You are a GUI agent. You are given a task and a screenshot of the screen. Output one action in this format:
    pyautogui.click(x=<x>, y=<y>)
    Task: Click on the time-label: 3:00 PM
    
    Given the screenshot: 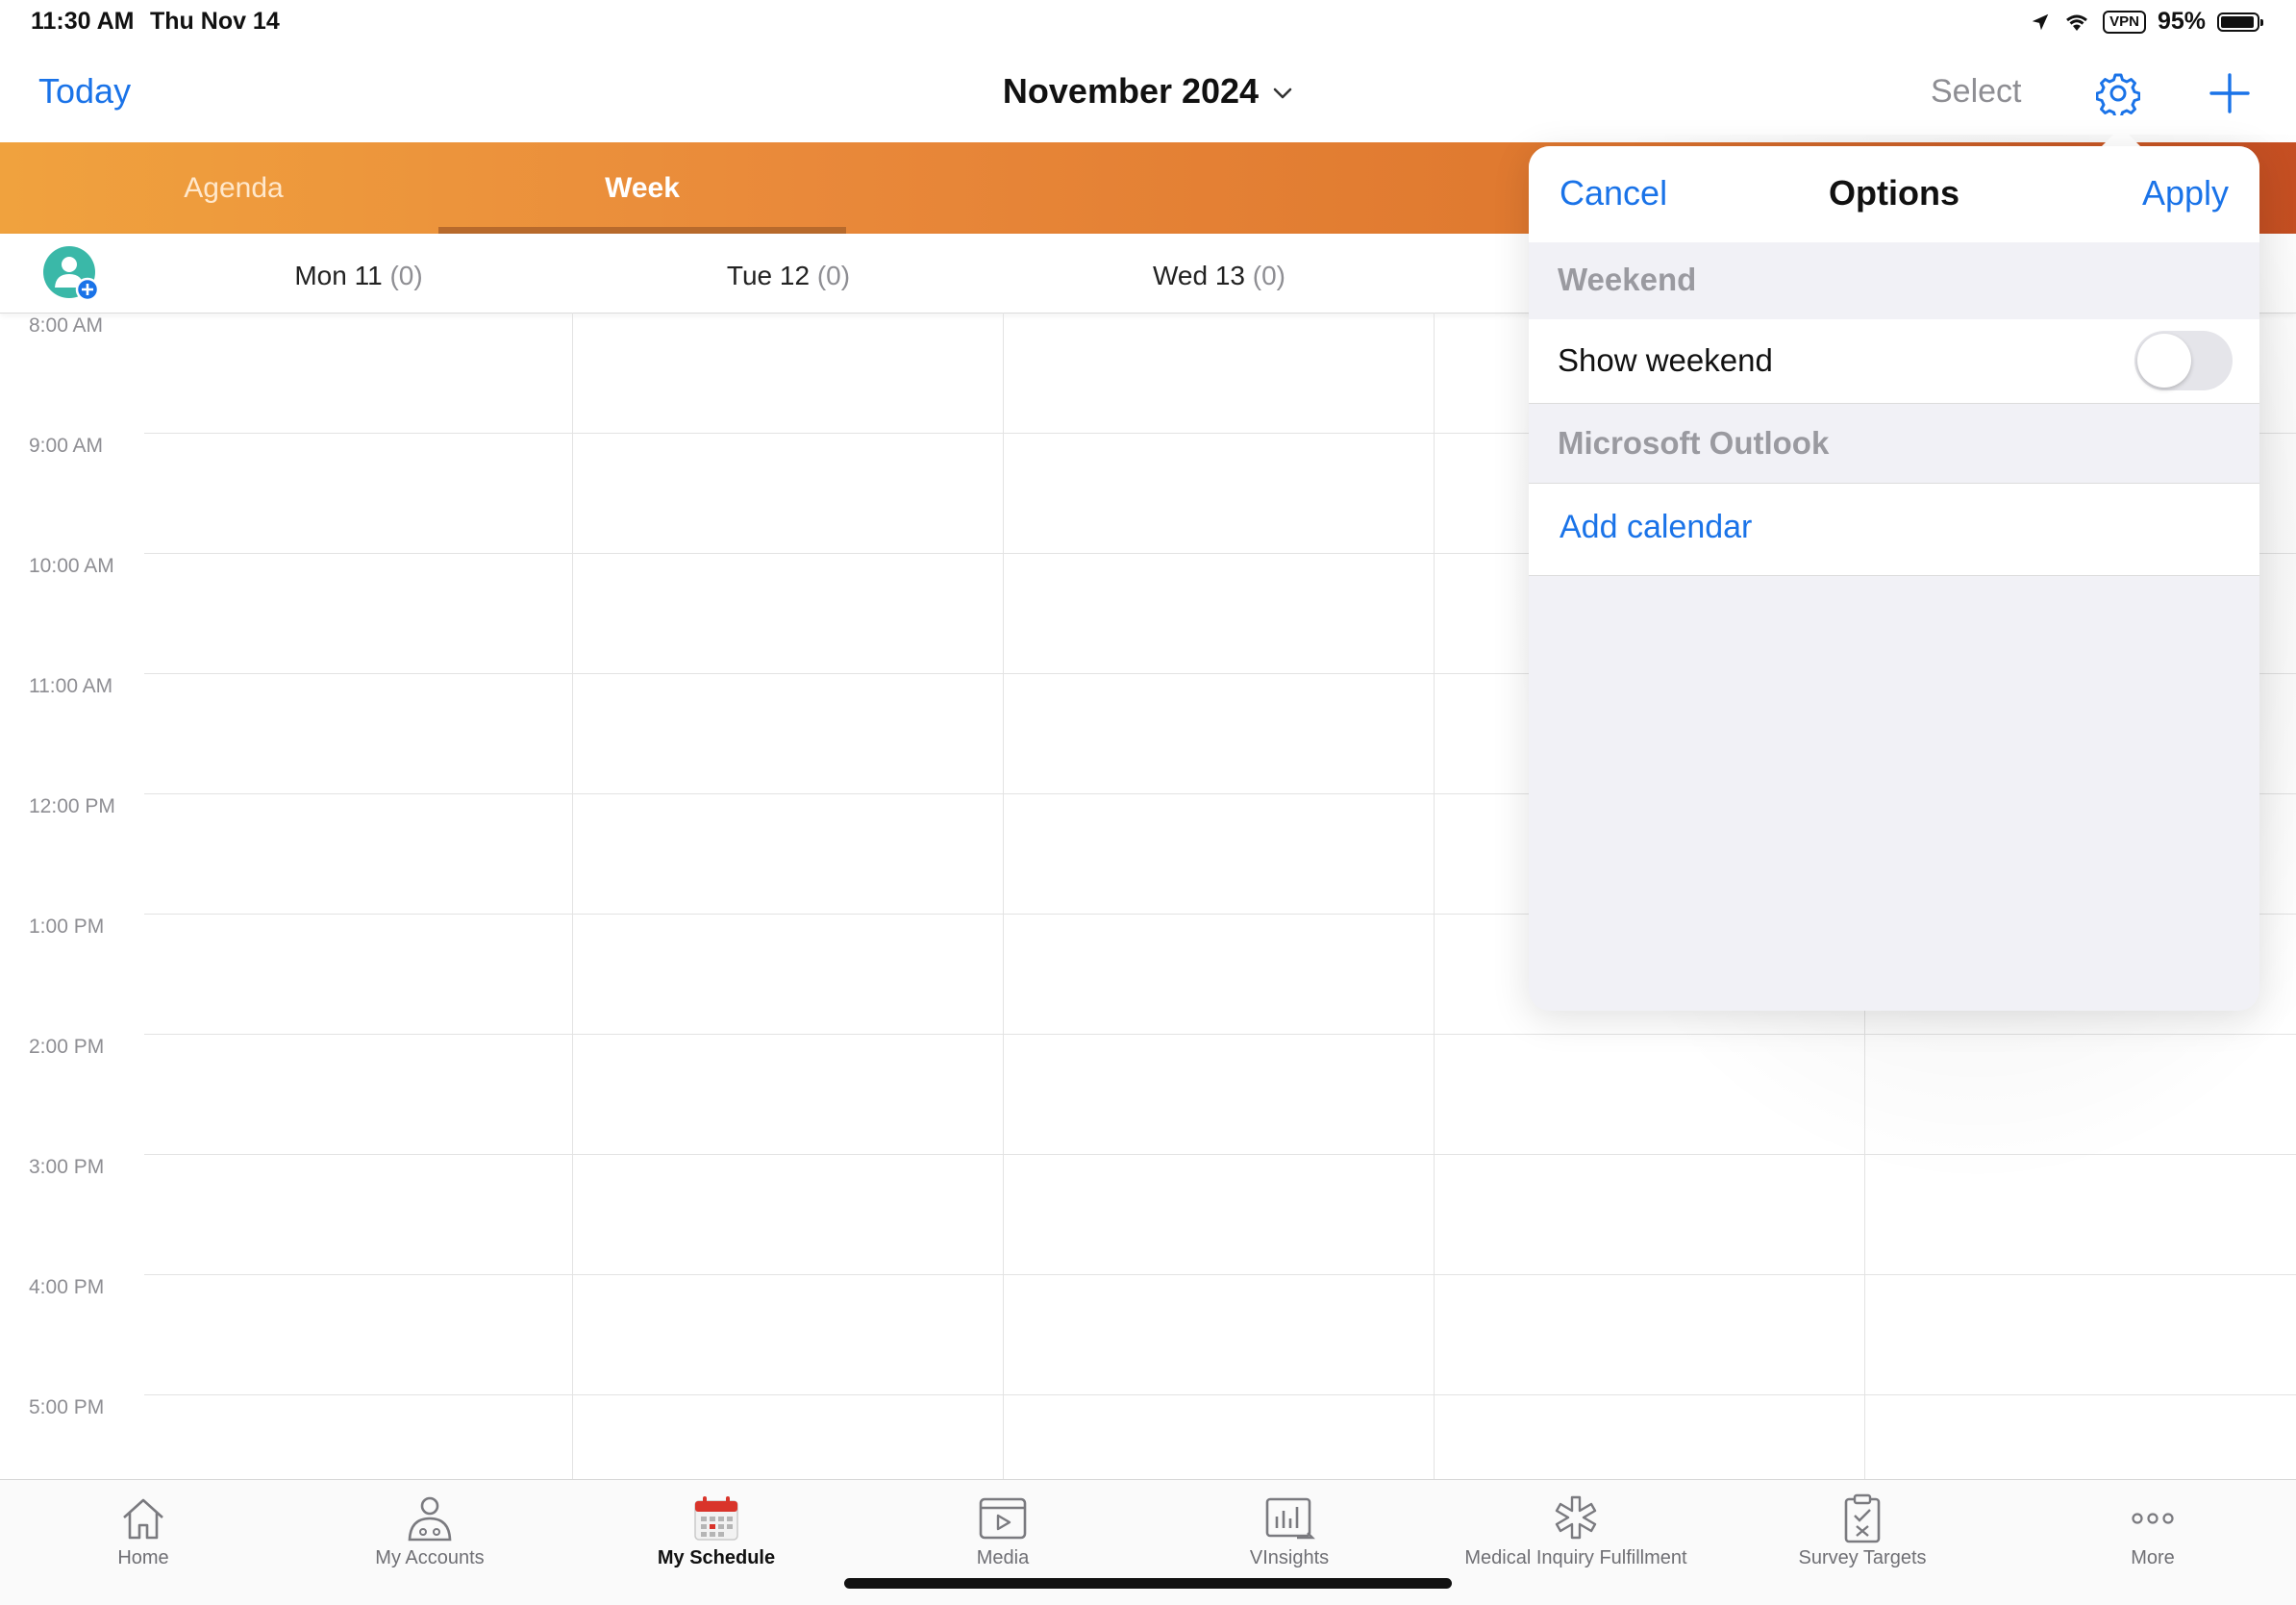 What is the action you would take?
    pyautogui.click(x=67, y=1167)
    